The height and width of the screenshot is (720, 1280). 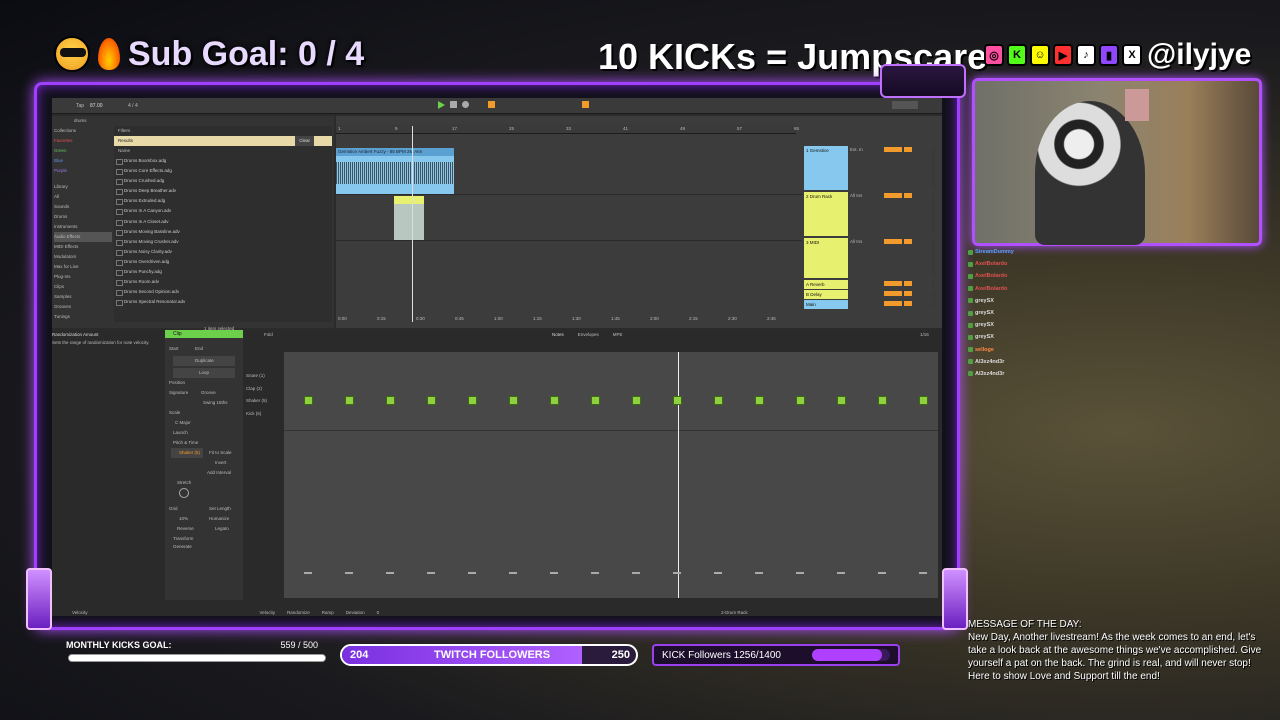 What do you see at coordinates (618, 335) in the screenshot?
I see `tab-mpe: MPE` at bounding box center [618, 335].